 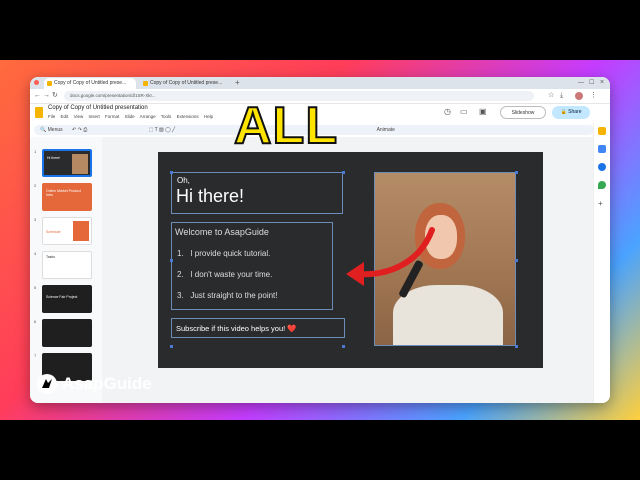 What do you see at coordinates (53, 232) in the screenshot?
I see `thumb-title: Schedule` at bounding box center [53, 232].